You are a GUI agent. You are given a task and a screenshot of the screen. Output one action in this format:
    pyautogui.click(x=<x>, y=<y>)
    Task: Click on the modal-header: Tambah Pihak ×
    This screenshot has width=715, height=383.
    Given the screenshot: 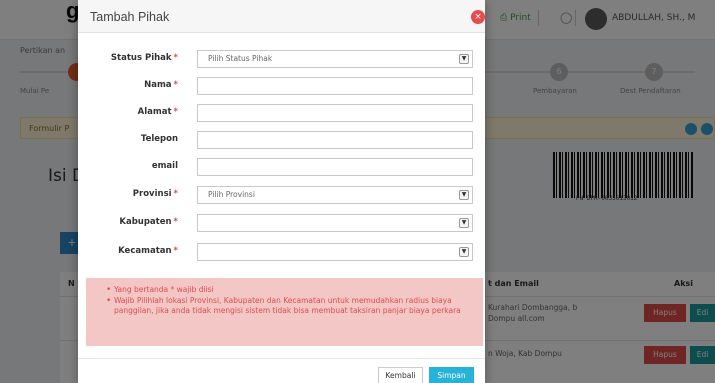 What is the action you would take?
    pyautogui.click(x=281, y=16)
    